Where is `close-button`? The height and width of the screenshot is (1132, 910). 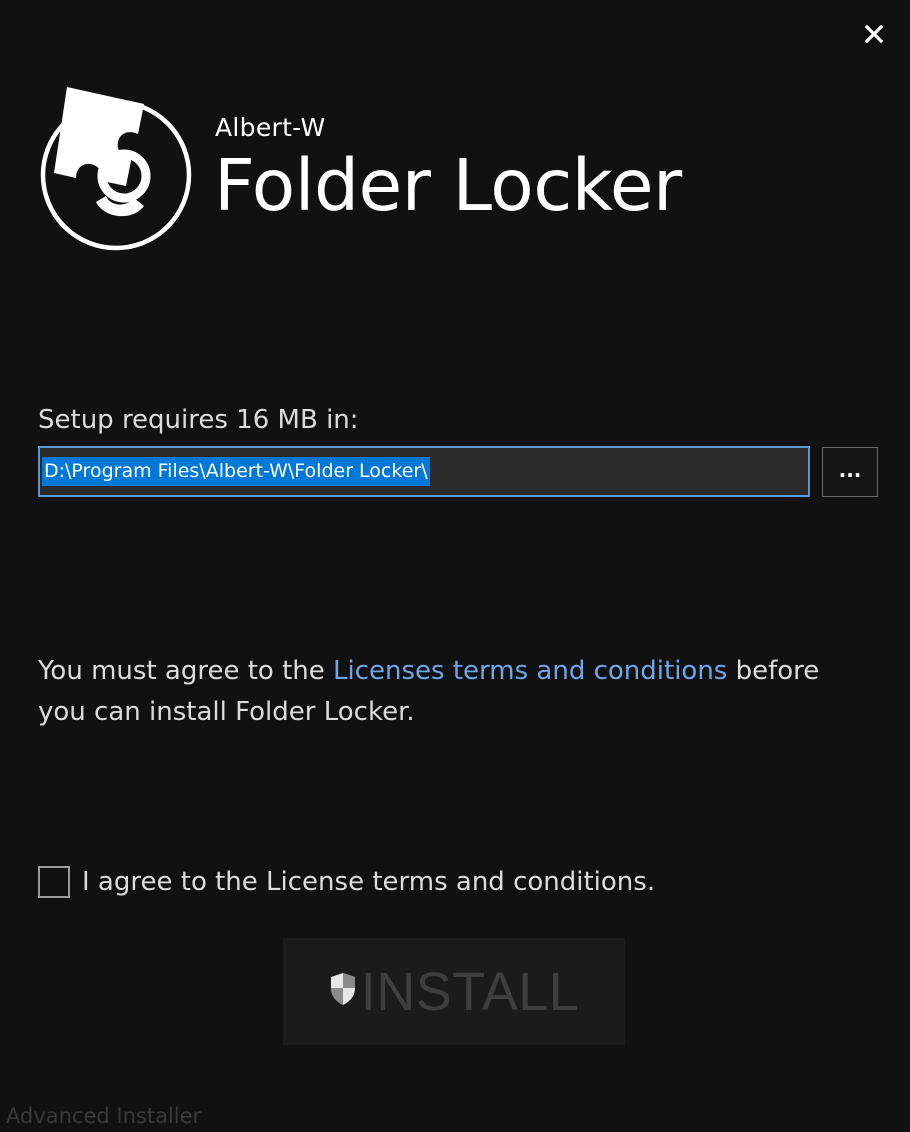 close-button is located at coordinates (874, 34).